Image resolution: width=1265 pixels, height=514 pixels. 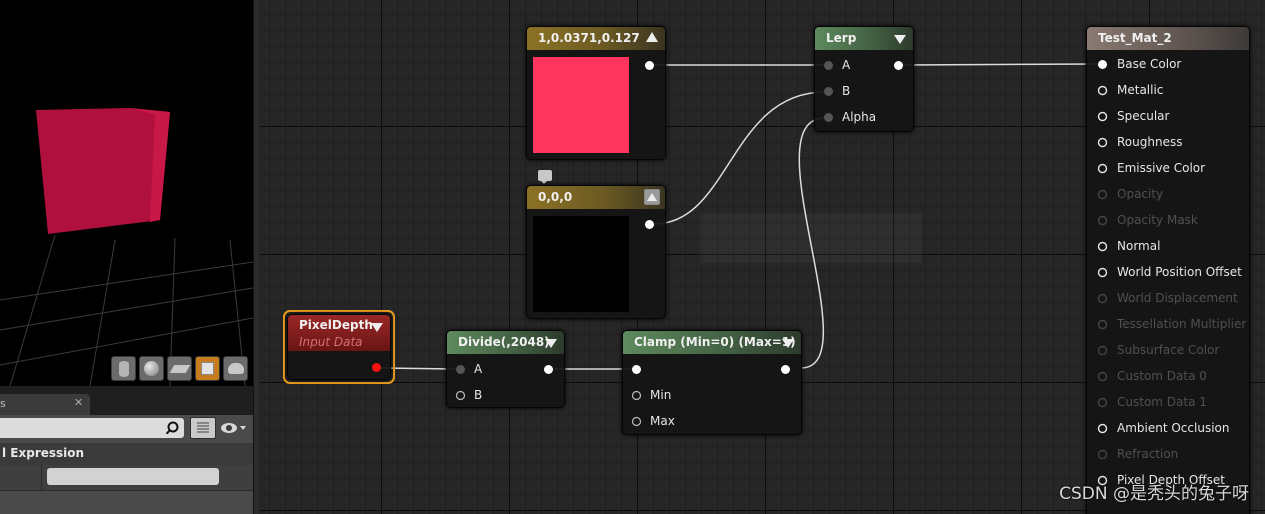 I want to click on node-title: 1,0.0371,0.127, so click(x=589, y=38).